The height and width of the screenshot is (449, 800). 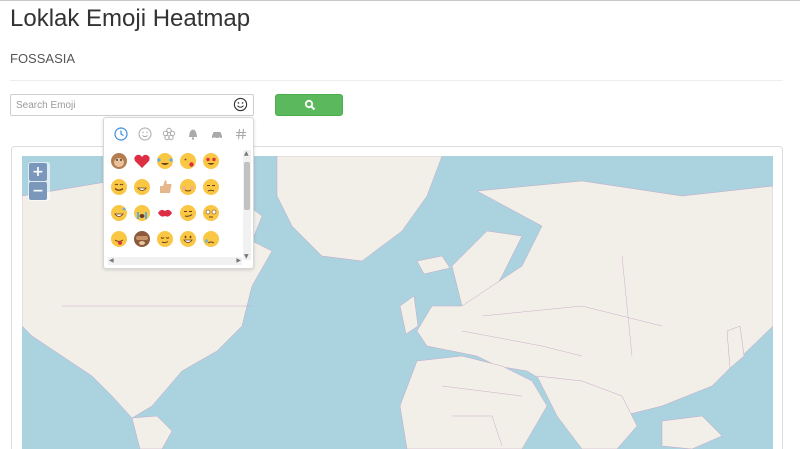 What do you see at coordinates (142, 187) in the screenshot?
I see `beaming-face-emoji` at bounding box center [142, 187].